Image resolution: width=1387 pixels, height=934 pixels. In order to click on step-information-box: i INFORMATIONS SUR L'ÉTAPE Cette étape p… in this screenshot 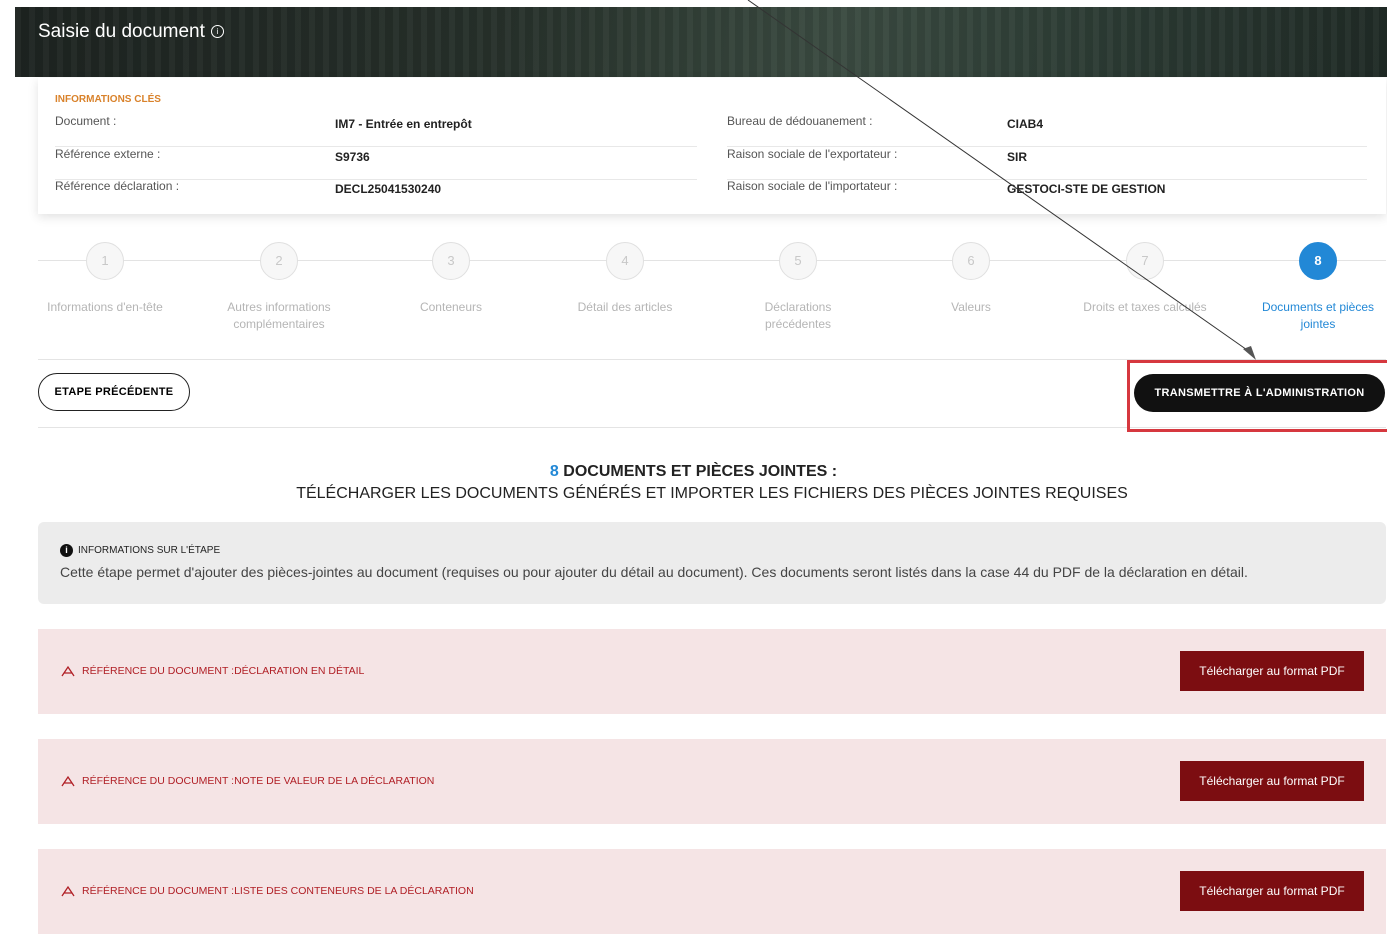, I will do `click(712, 563)`.